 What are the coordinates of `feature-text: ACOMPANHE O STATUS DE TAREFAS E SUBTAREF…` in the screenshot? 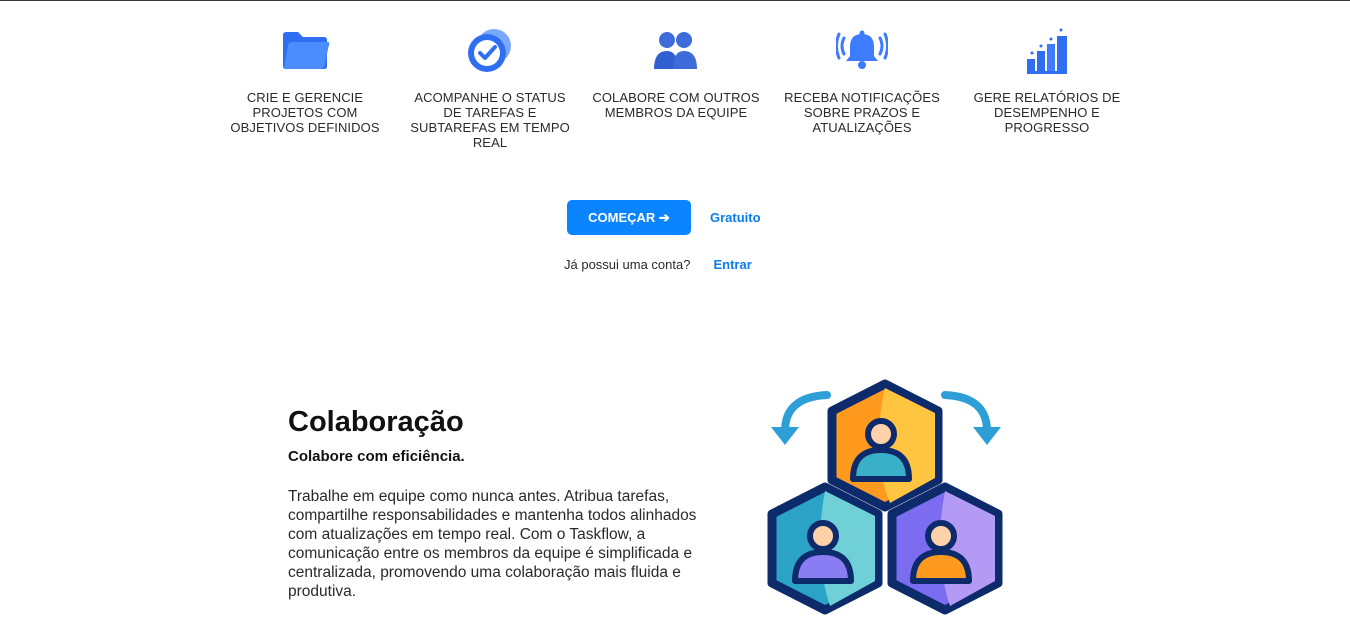 It's located at (490, 120).